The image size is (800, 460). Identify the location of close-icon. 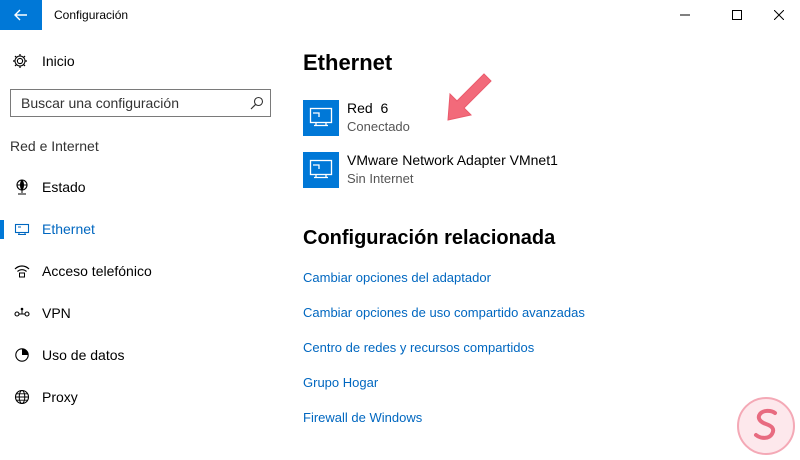
(779, 15).